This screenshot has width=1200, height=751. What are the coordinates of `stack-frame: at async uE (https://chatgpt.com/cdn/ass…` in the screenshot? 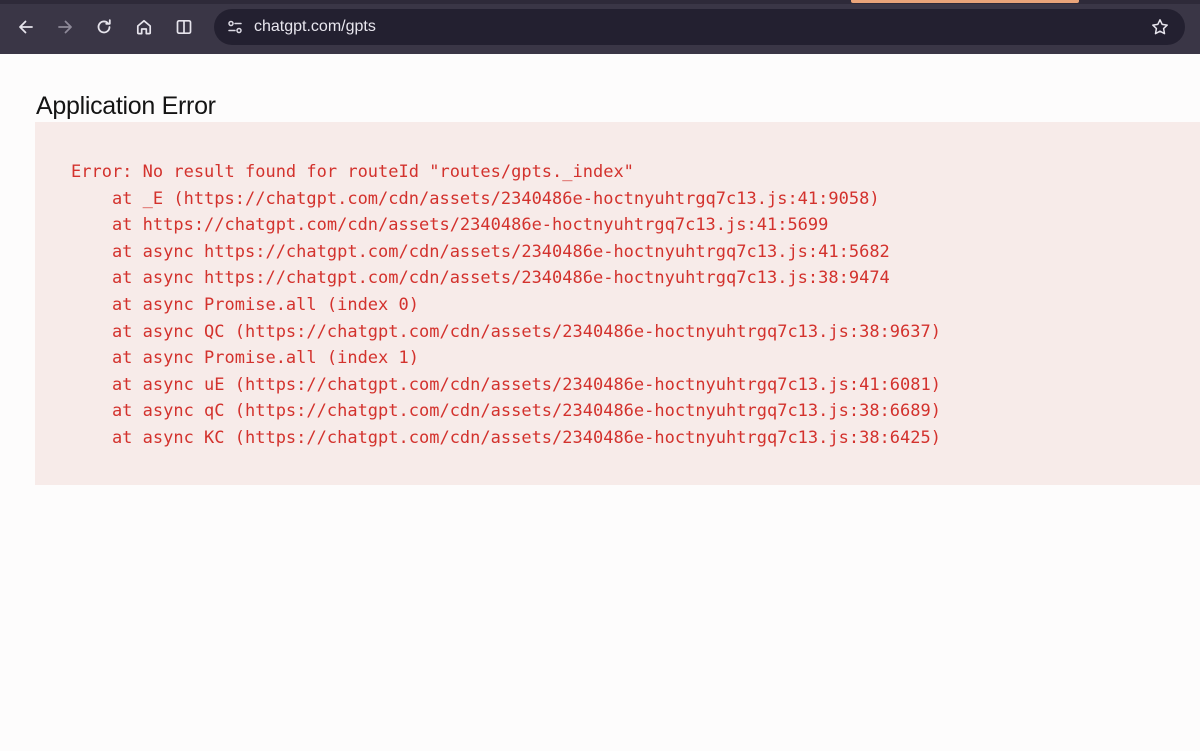 It's located at (506, 384).